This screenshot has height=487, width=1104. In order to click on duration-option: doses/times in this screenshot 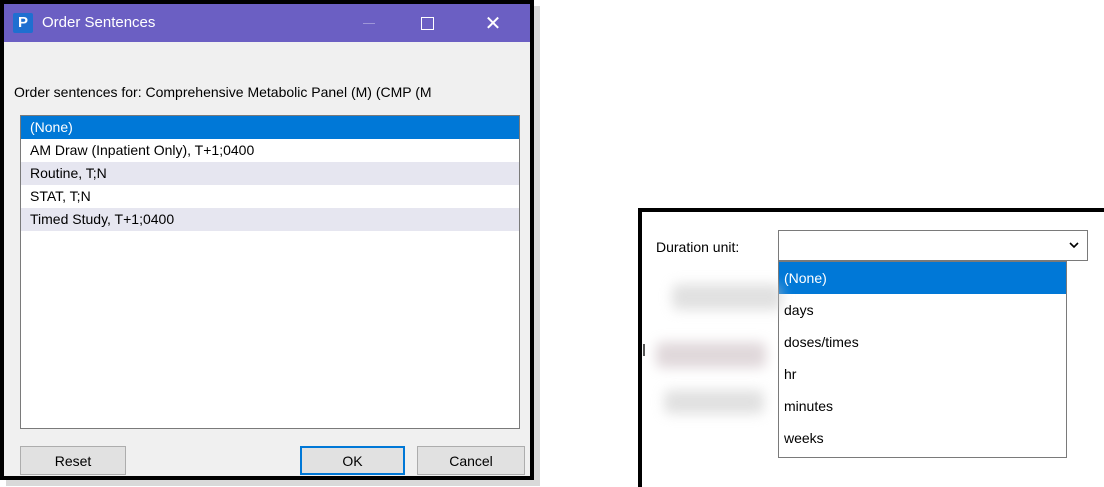, I will do `click(922, 342)`.